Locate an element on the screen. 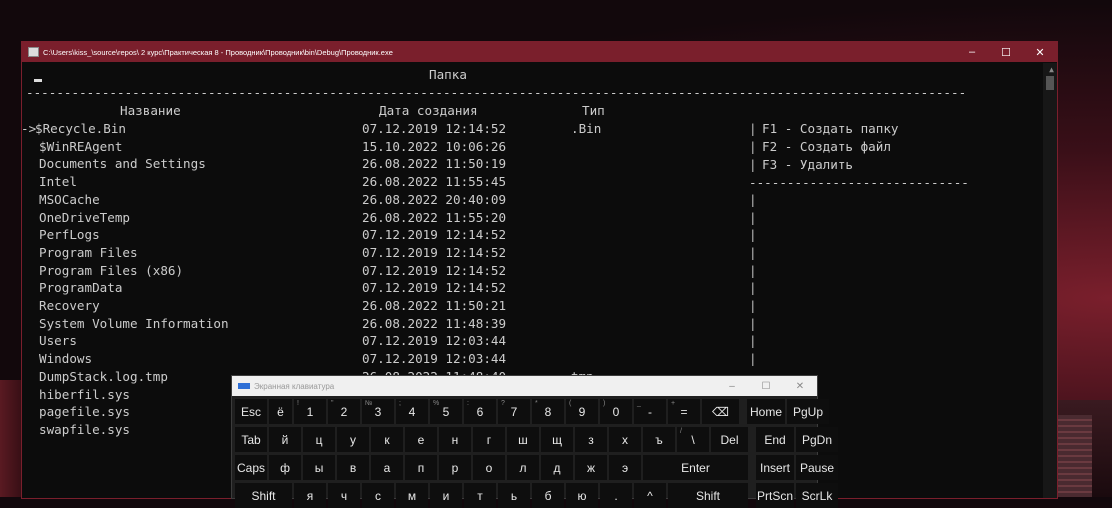 This screenshot has width=1112, height=508. key-char: й is located at coordinates (285, 439).